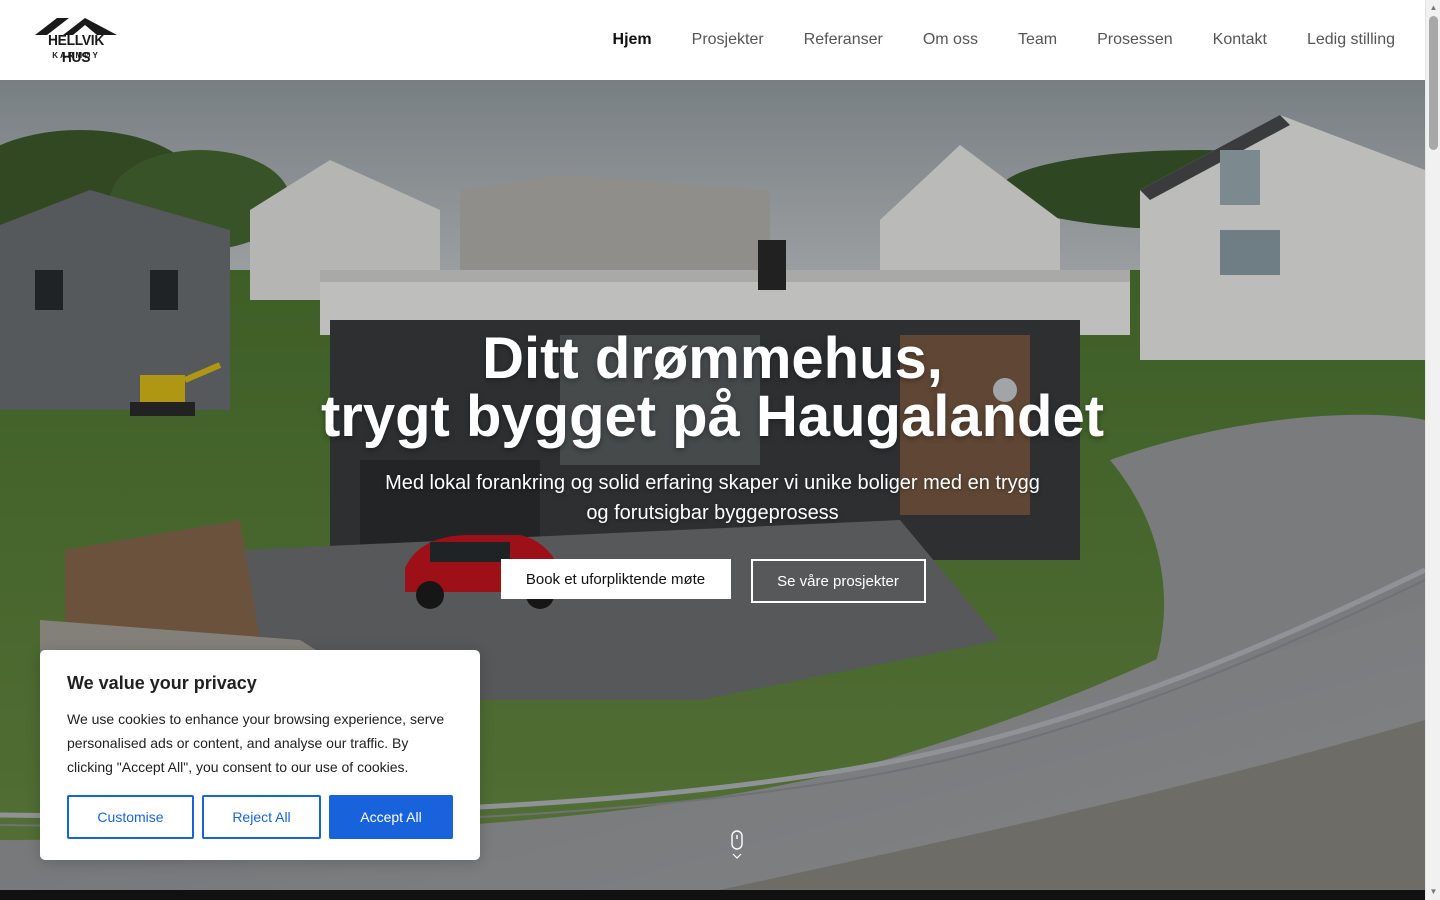 This screenshot has height=900, width=1440. Describe the element at coordinates (391, 817) in the screenshot. I see `accept-all-button: Accept All` at that location.